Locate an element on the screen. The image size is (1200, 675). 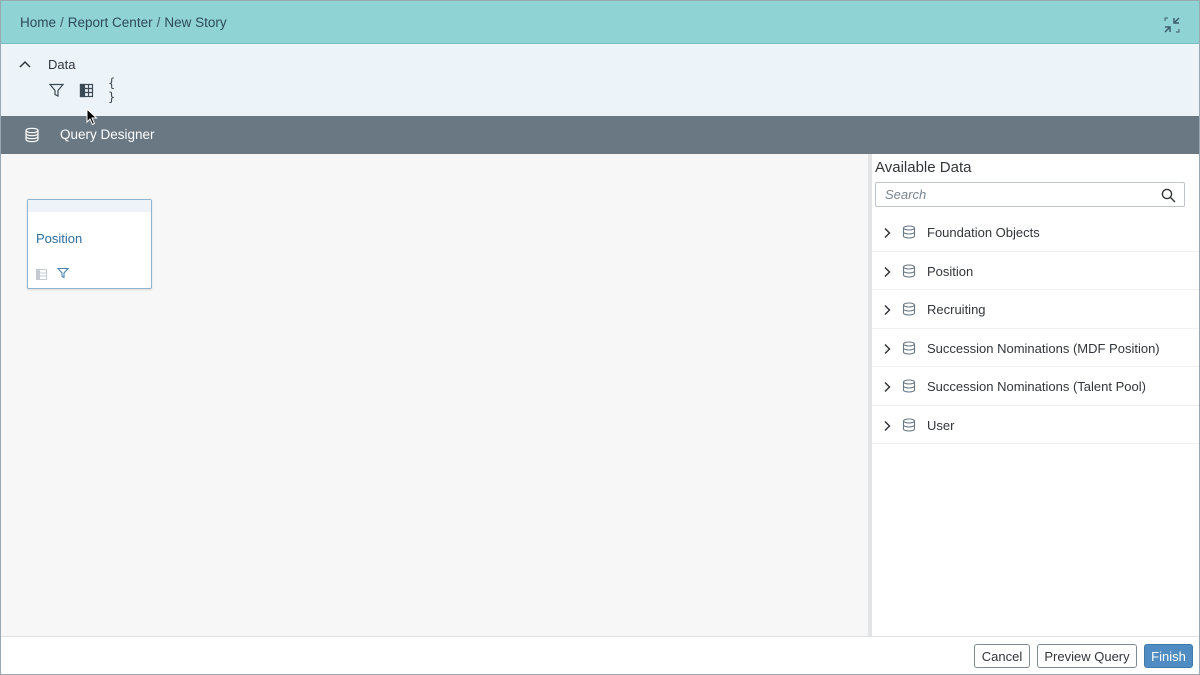
data-section-toggle: Data is located at coordinates (47, 64).